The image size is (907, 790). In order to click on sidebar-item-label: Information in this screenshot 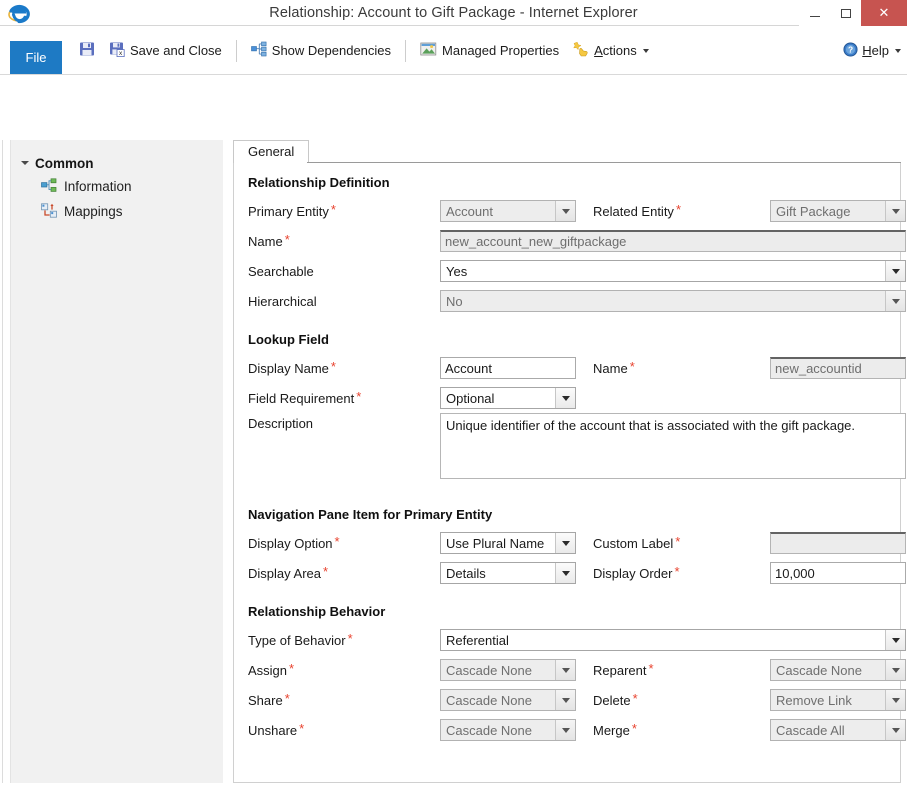, I will do `click(98, 186)`.